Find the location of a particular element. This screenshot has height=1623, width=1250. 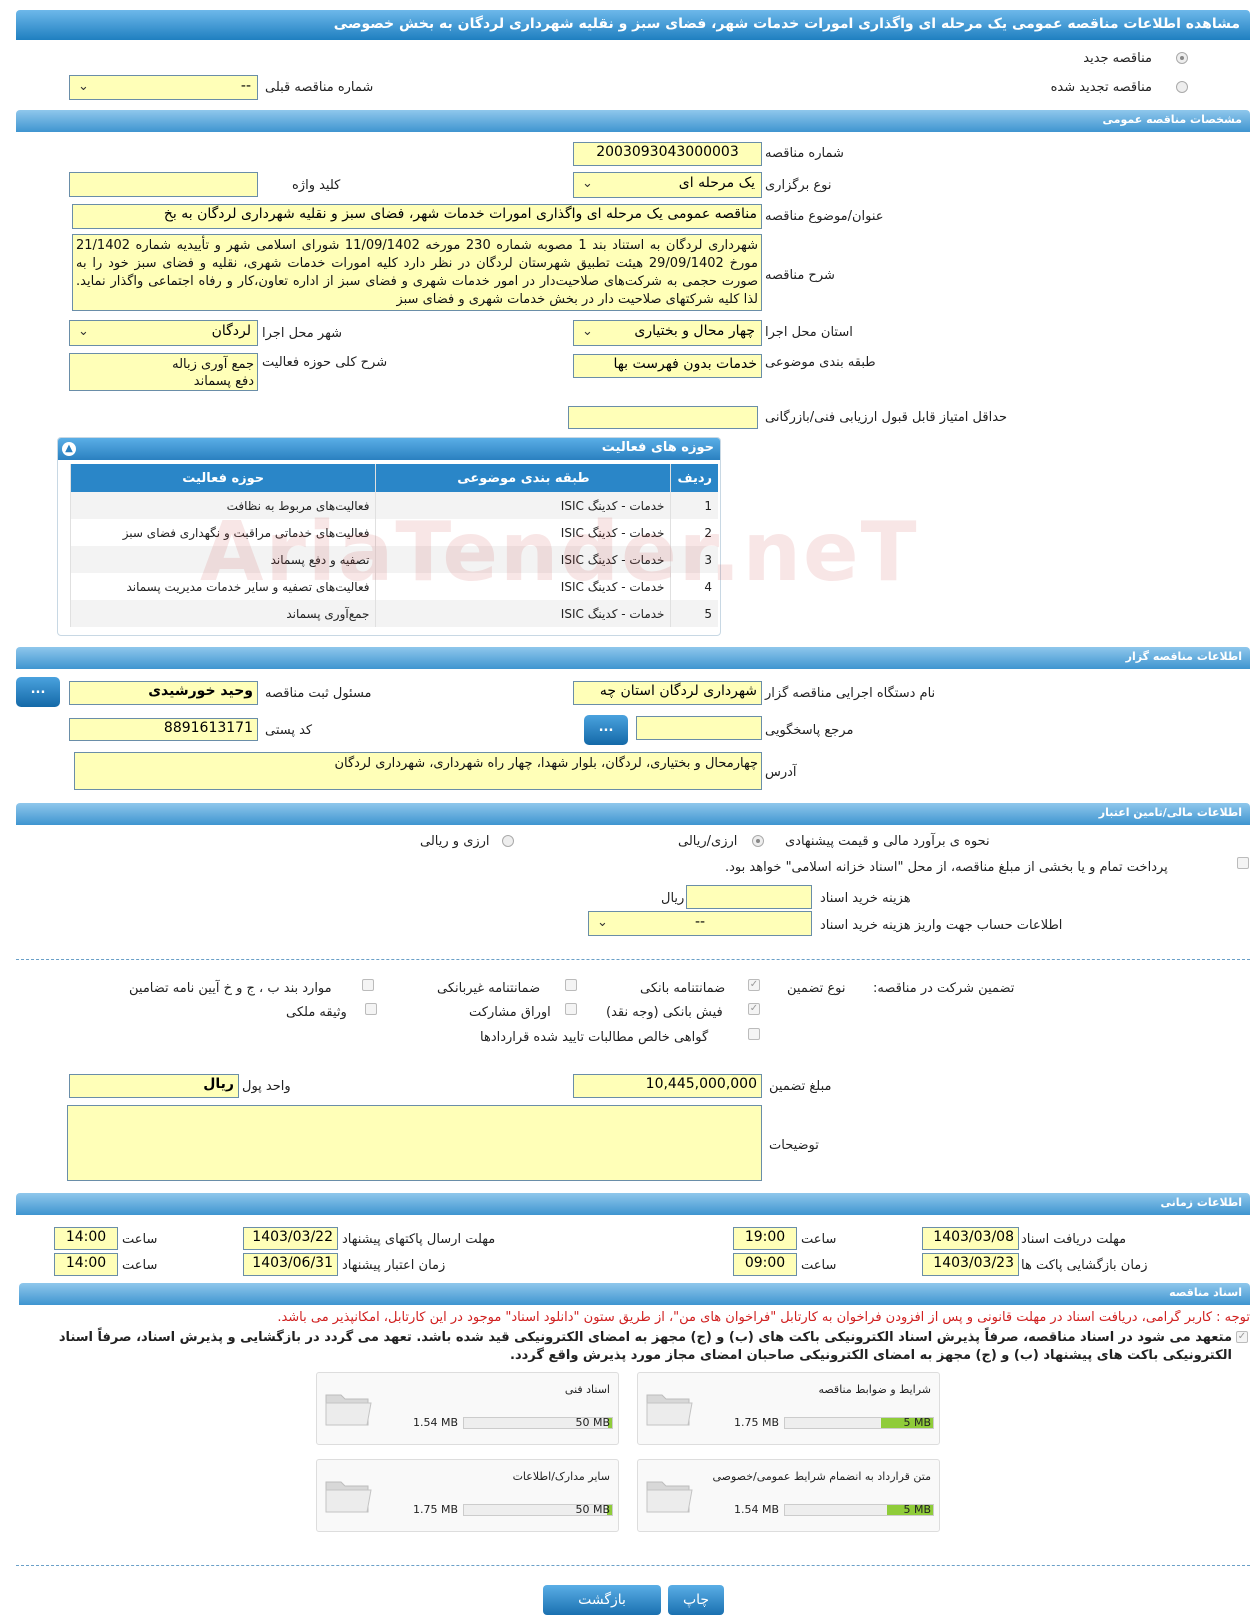

new-tender-radio is located at coordinates (1182, 58).